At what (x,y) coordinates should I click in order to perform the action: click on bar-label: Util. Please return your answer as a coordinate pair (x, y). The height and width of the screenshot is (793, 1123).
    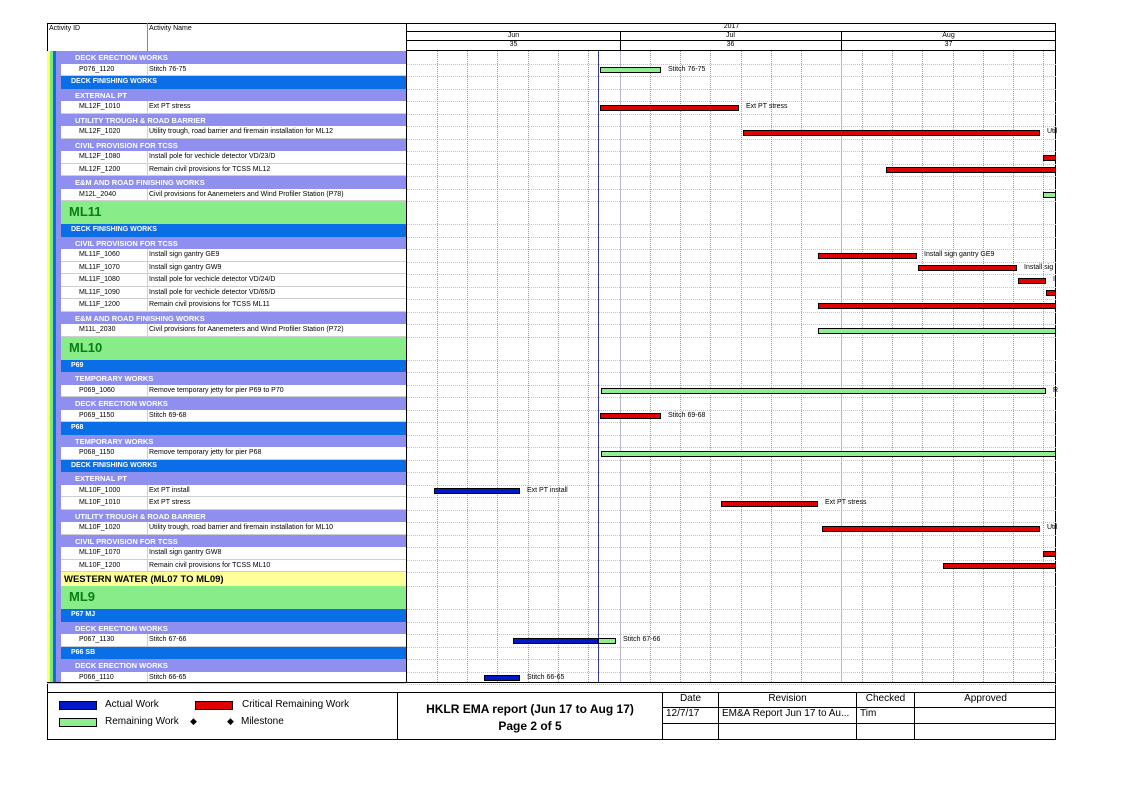
    Looking at the image, I should click on (1052, 527).